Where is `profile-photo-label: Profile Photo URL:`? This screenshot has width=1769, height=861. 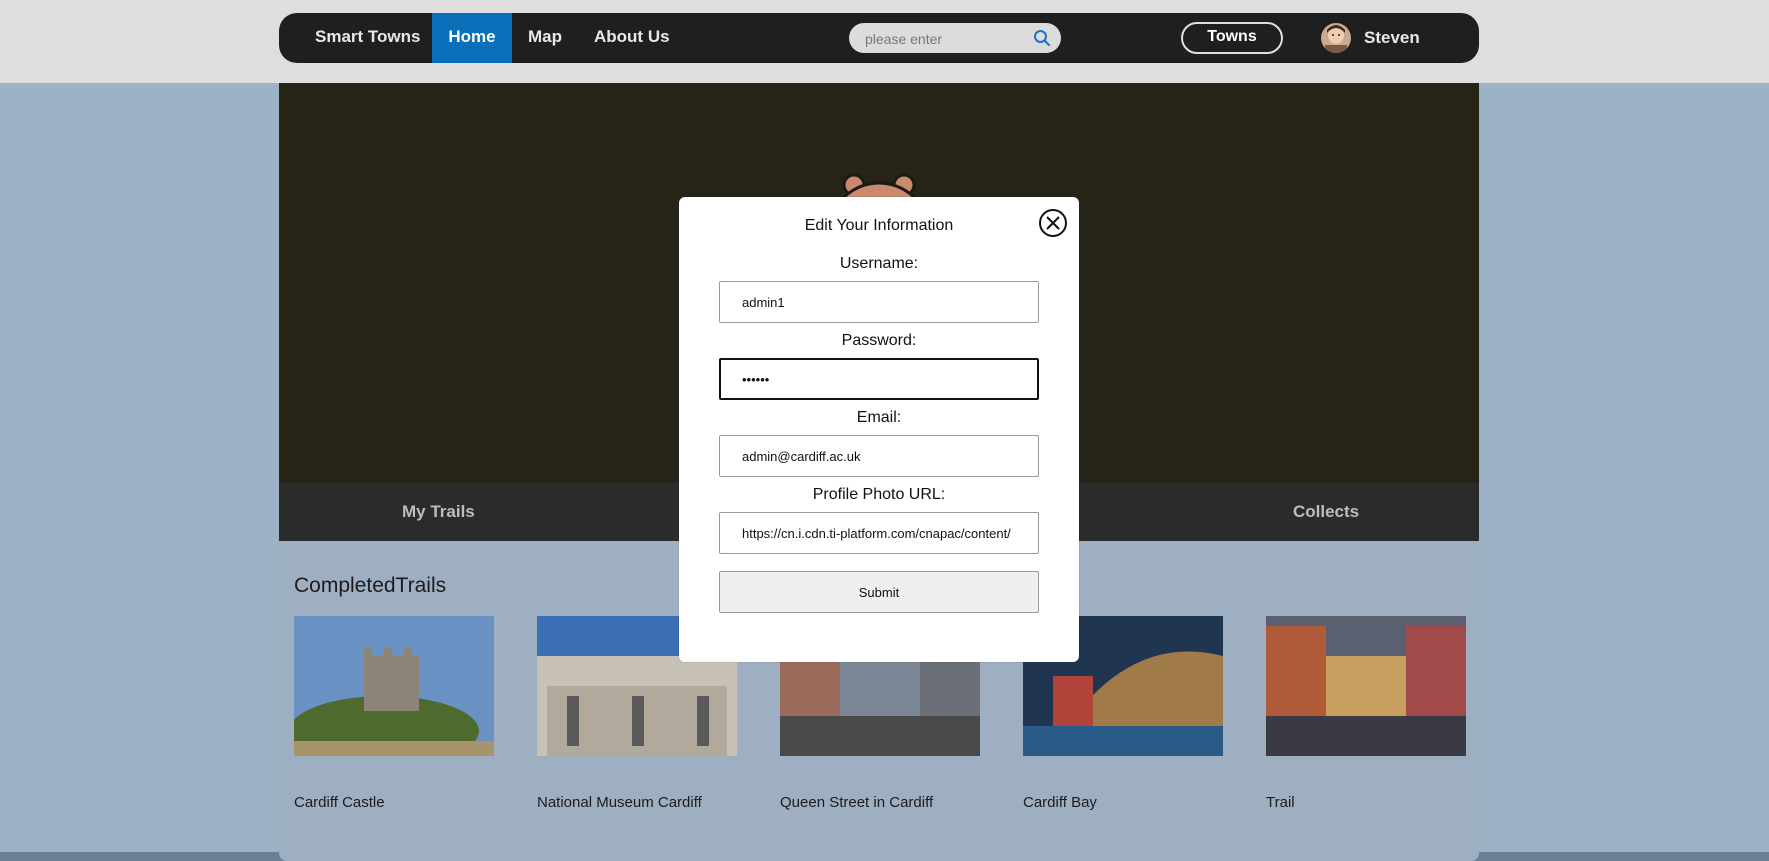 profile-photo-label: Profile Photo URL: is located at coordinates (879, 494).